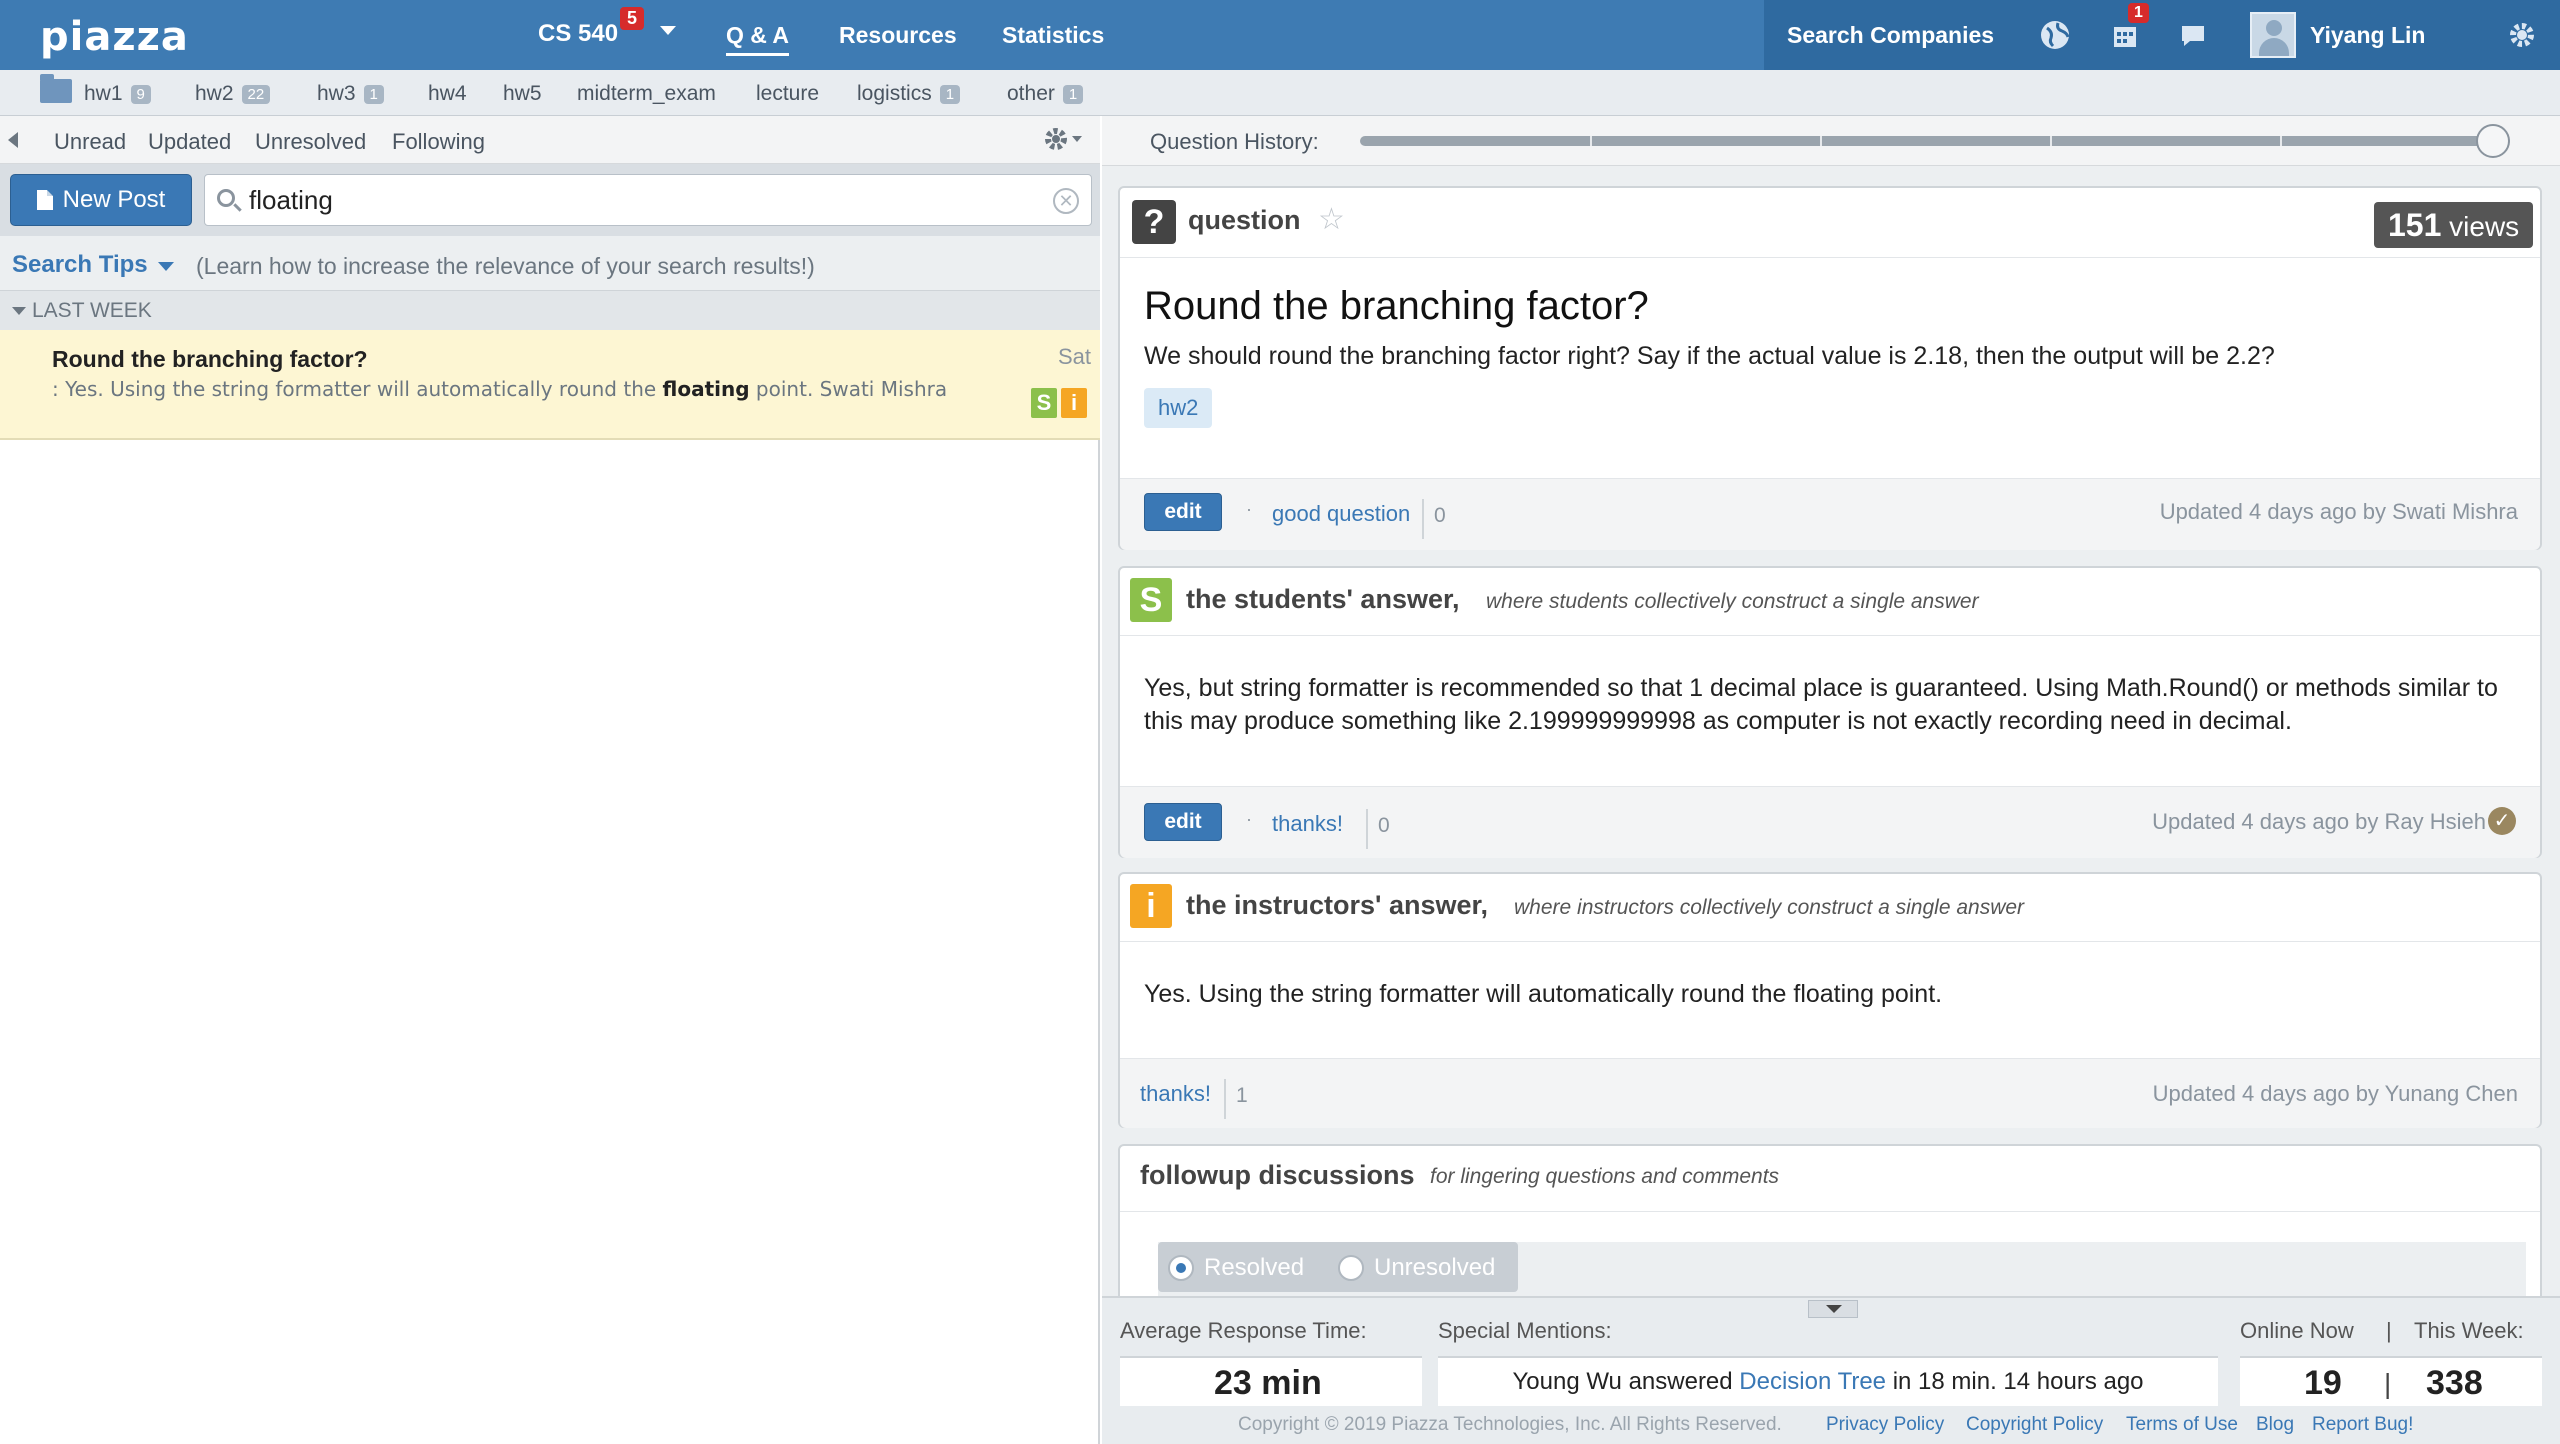 This screenshot has width=2560, height=1444. I want to click on online-now-value: 19, so click(2323, 1383).